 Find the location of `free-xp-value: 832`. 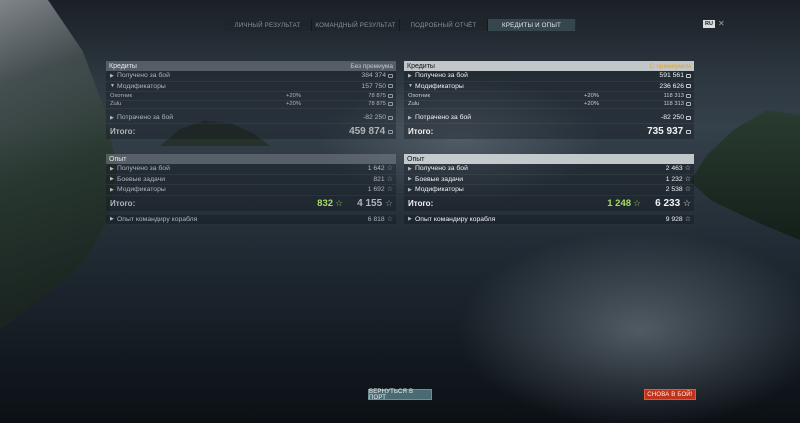

free-xp-value: 832 is located at coordinates (325, 203).